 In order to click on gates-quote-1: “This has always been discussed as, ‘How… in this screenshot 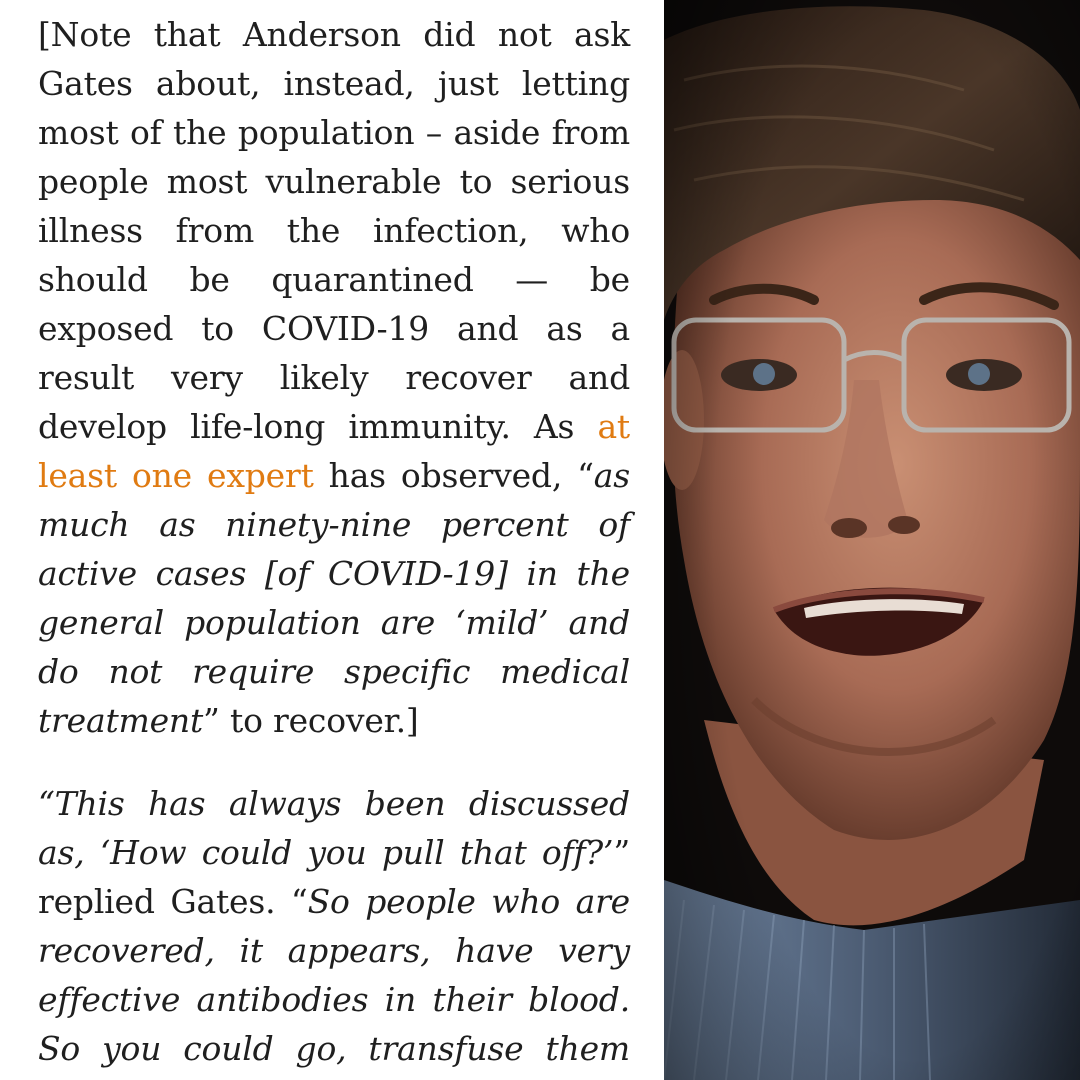, I will do `click(334, 828)`.